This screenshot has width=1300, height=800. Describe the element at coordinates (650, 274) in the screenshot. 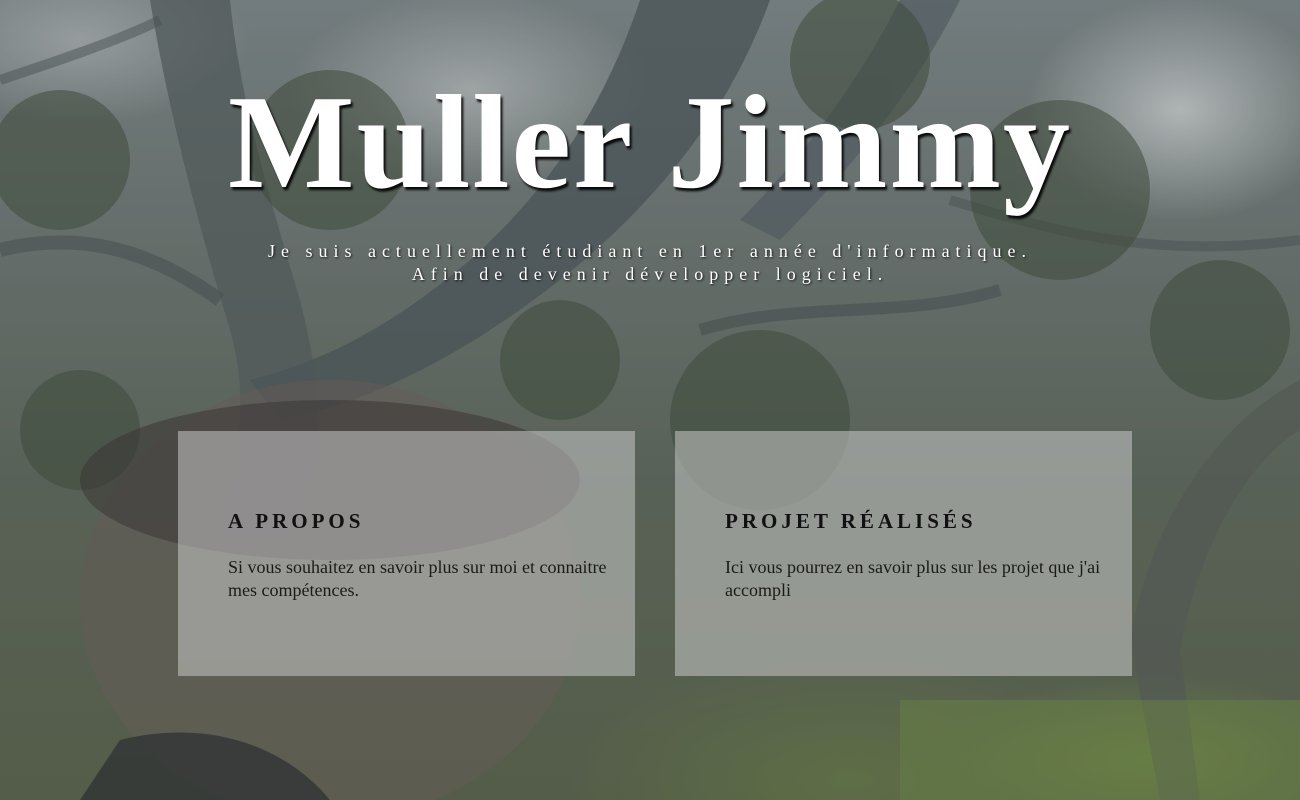

I see `subtitle-line-2: Afin de devenir développer logiciel.` at that location.